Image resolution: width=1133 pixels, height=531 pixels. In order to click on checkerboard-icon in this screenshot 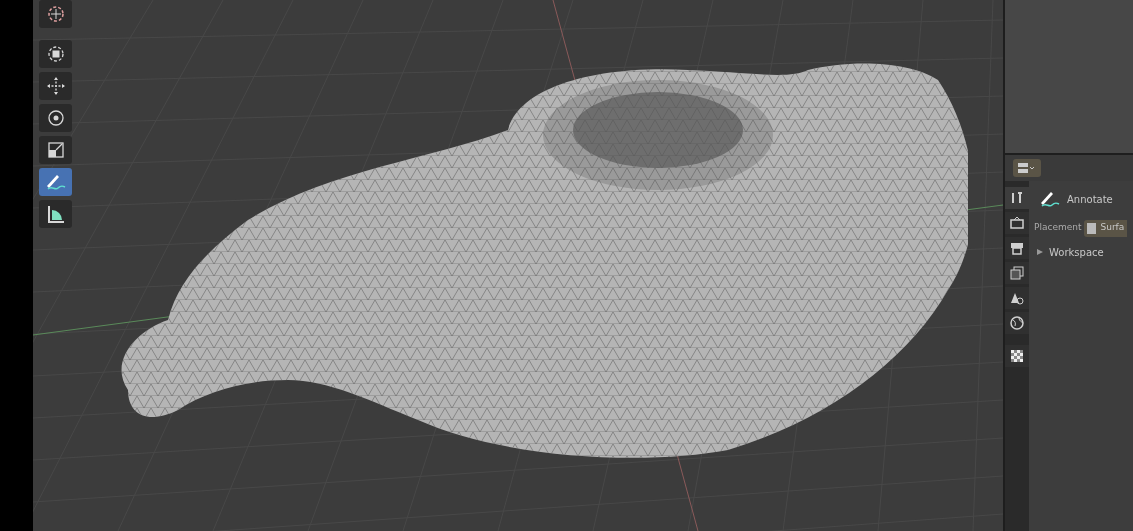, I will do `click(1017, 356)`.